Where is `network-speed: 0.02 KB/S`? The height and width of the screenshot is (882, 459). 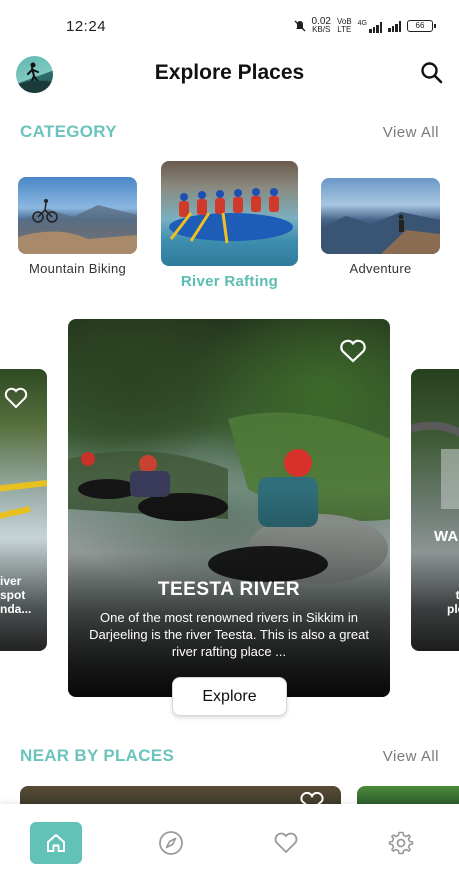
network-speed: 0.02 KB/S is located at coordinates (321, 25).